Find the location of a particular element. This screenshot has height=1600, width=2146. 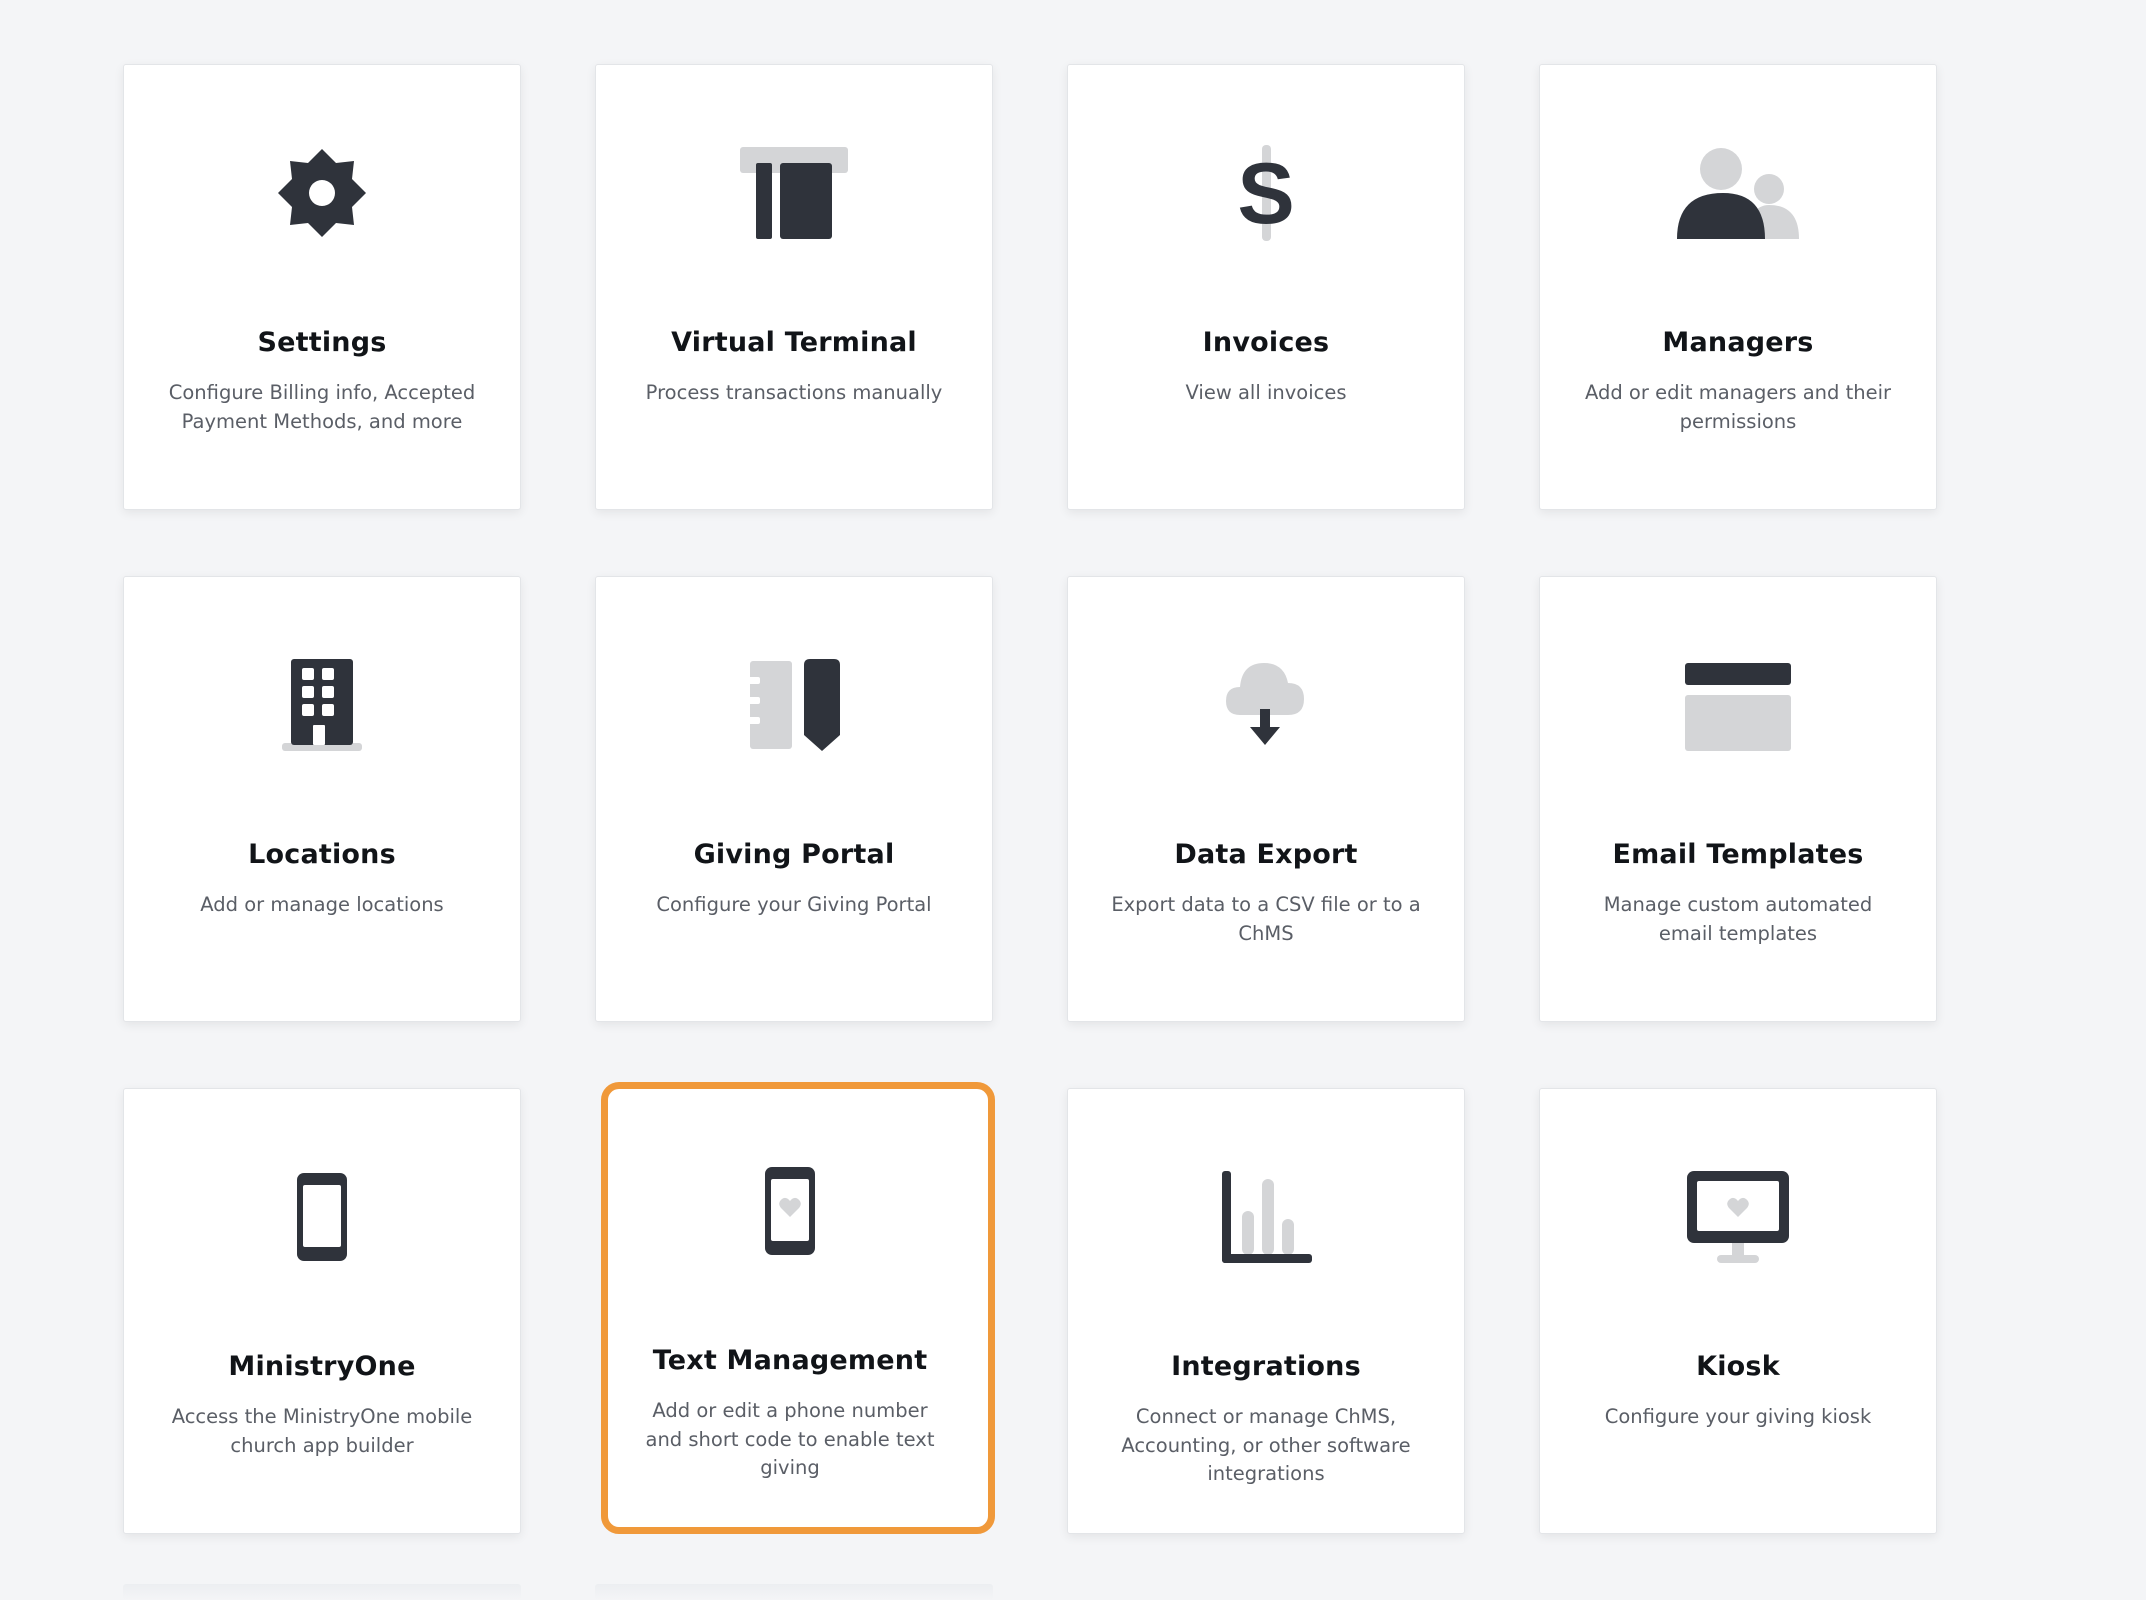

building-icon is located at coordinates (322, 705).